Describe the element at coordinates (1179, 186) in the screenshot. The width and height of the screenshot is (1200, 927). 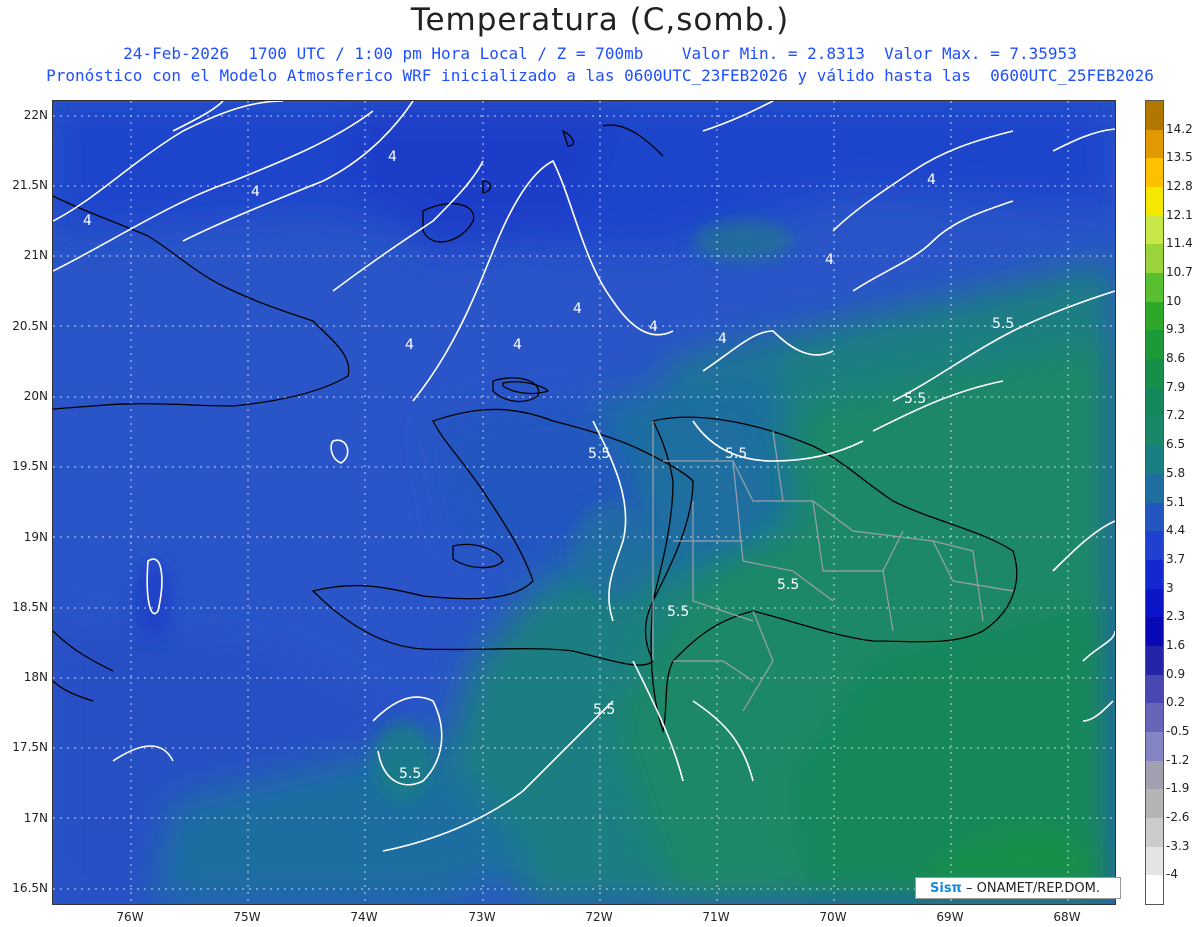
I see `colorbar-label: 12.8` at that location.